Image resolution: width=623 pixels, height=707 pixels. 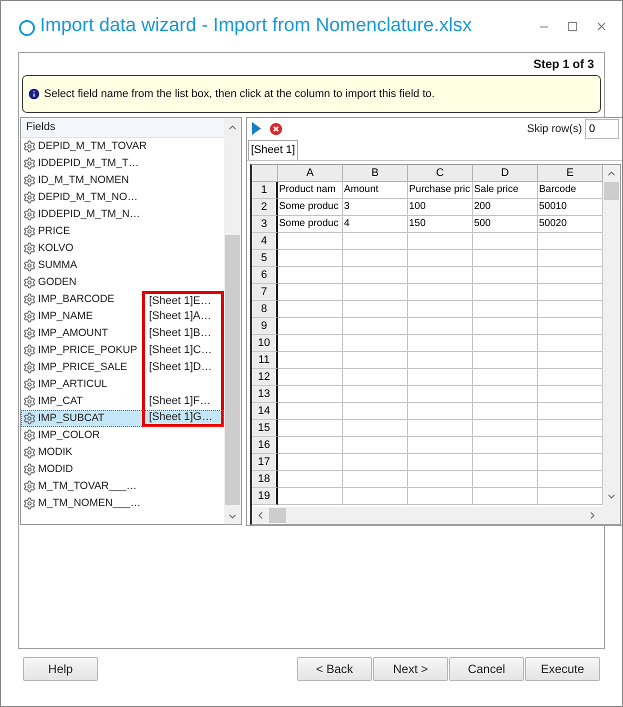 What do you see at coordinates (122, 180) in the screenshot?
I see `field-item: ID_M_TM_NOMEN` at bounding box center [122, 180].